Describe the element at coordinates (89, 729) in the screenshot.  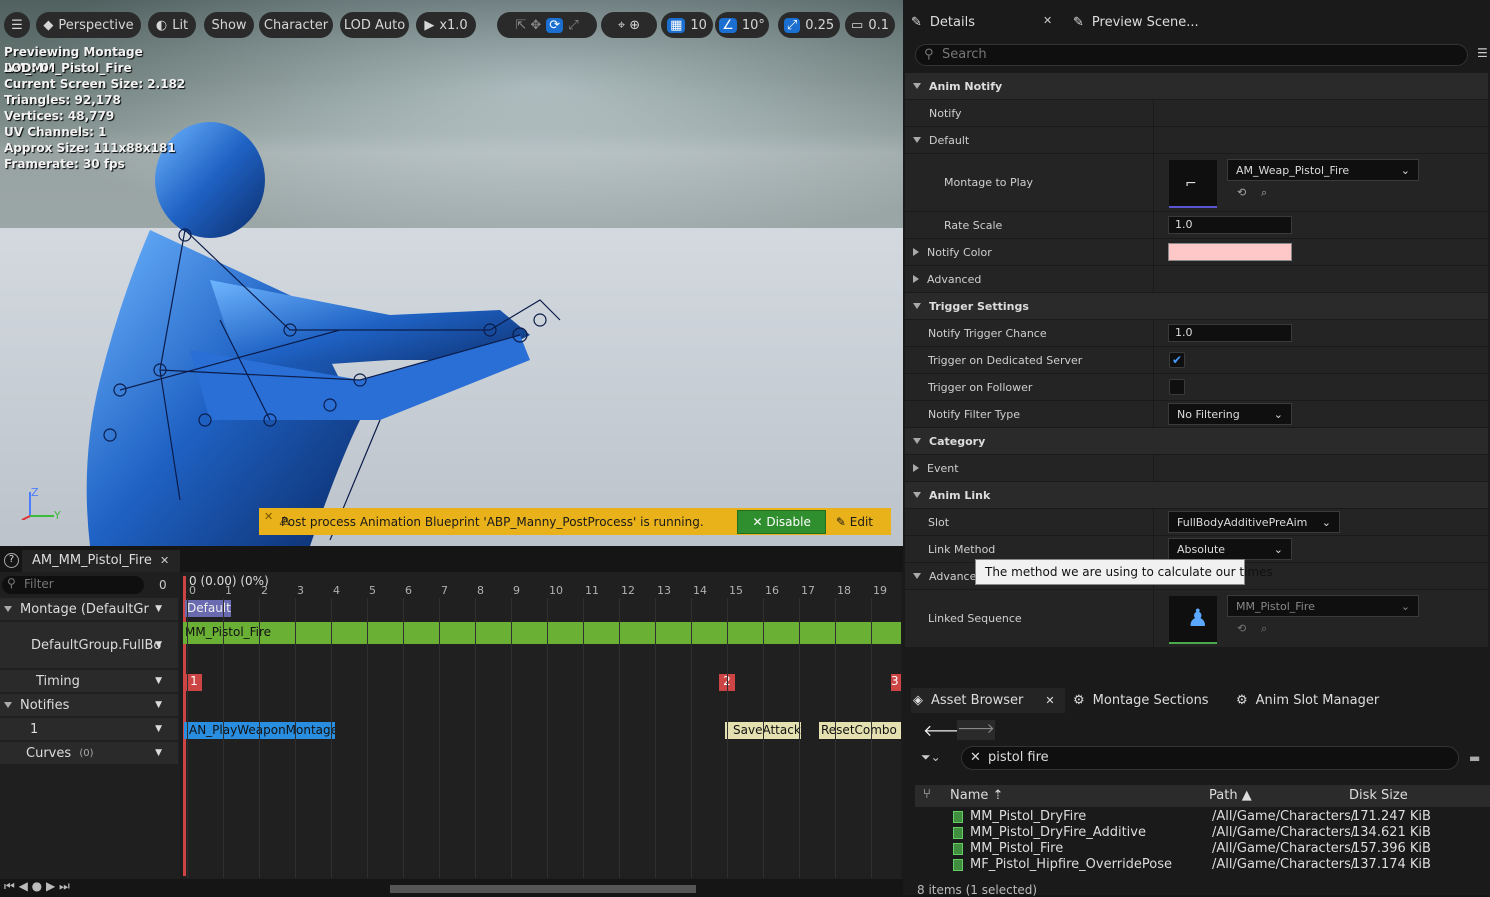
I see `track-notify-1: 1 ▼` at that location.